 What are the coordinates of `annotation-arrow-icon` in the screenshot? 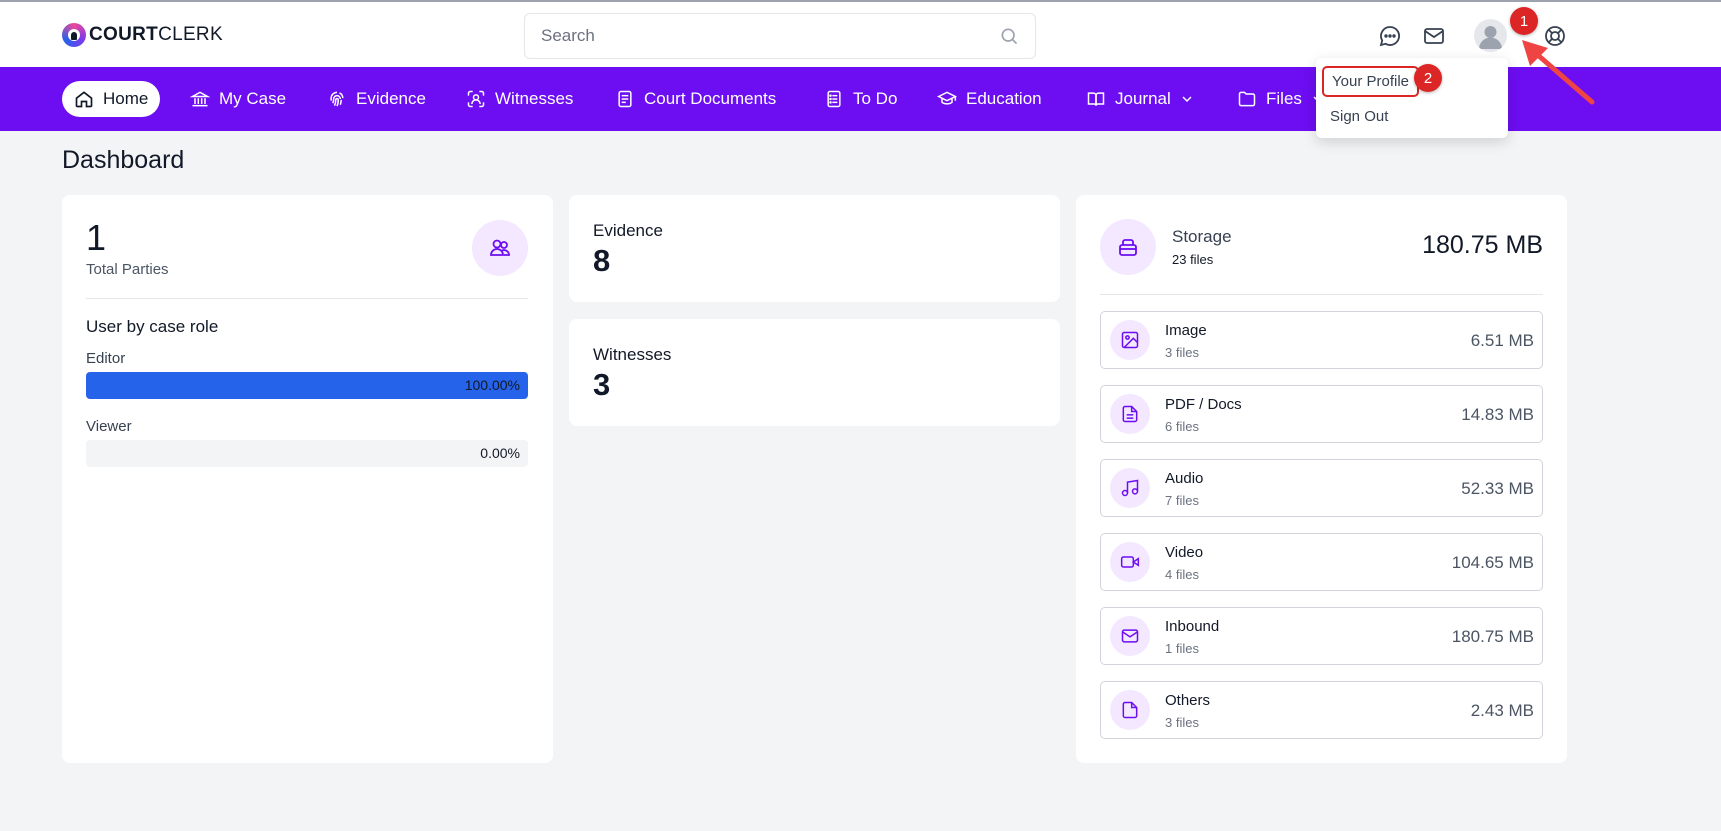 It's located at (1558, 72).